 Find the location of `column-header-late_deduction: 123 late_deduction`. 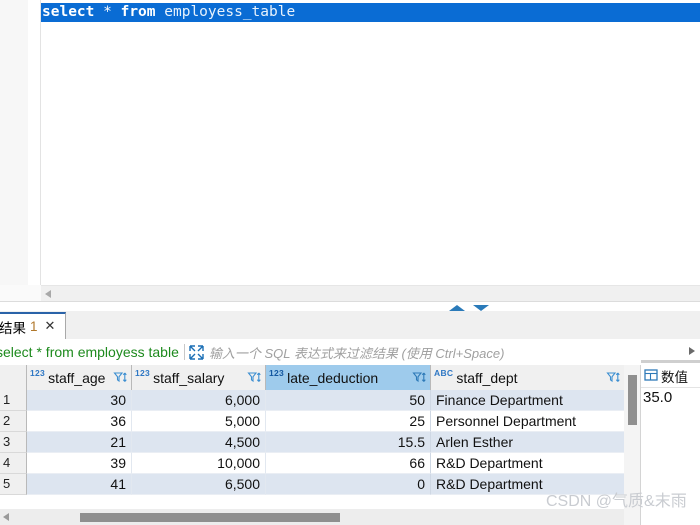

column-header-late_deduction: 123 late_deduction is located at coordinates (348, 377).